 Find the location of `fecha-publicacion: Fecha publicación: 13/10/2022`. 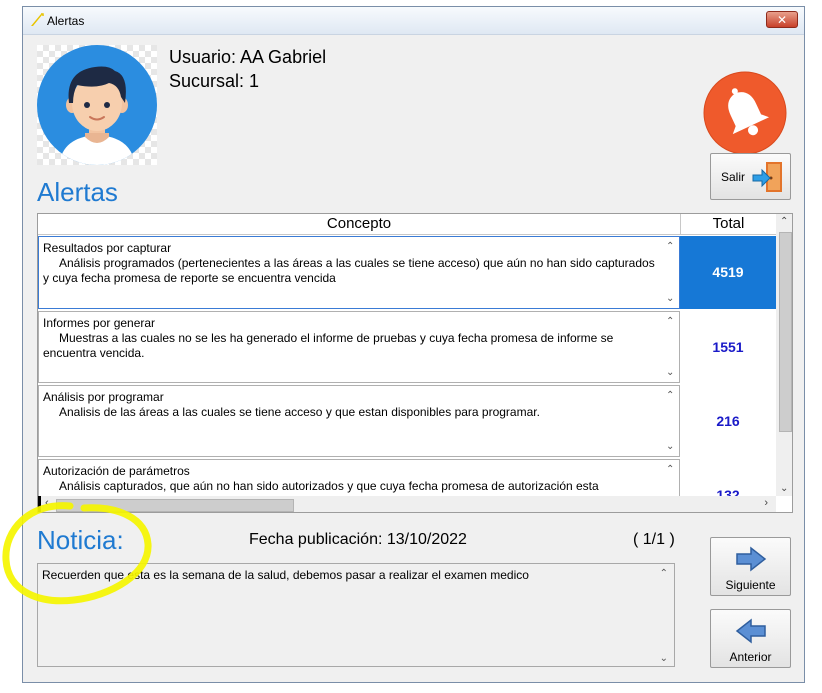

fecha-publicacion: Fecha publicación: 13/10/2022 is located at coordinates (358, 539).